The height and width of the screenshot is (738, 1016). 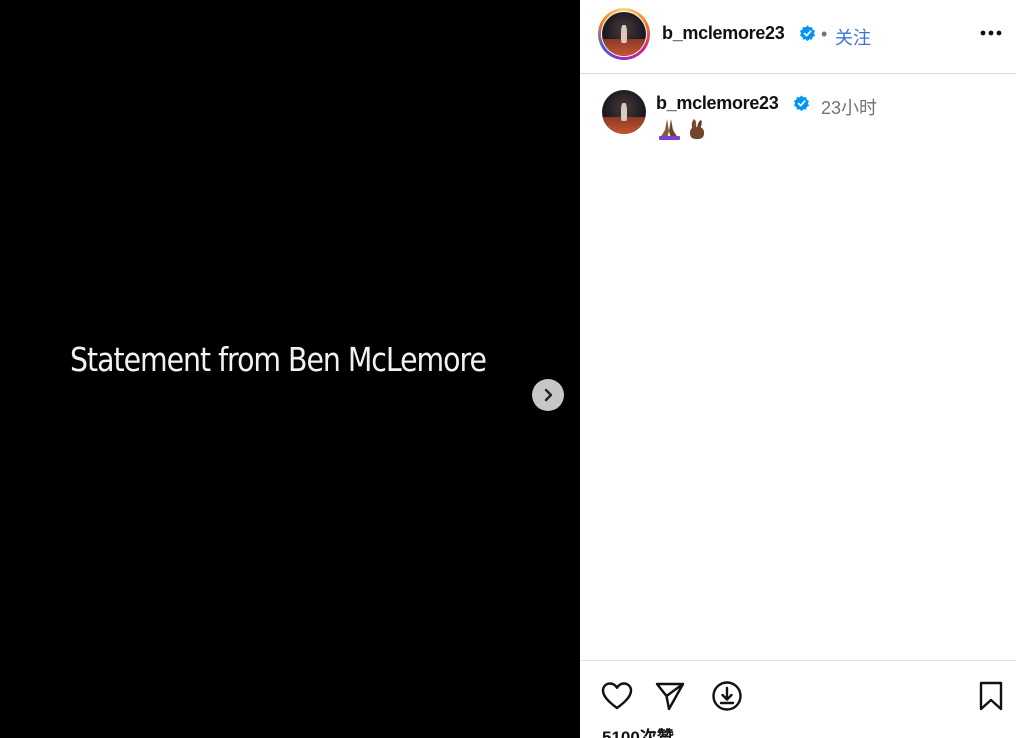 I want to click on slide-text: Statement from Ben McLemore, so click(x=278, y=359).